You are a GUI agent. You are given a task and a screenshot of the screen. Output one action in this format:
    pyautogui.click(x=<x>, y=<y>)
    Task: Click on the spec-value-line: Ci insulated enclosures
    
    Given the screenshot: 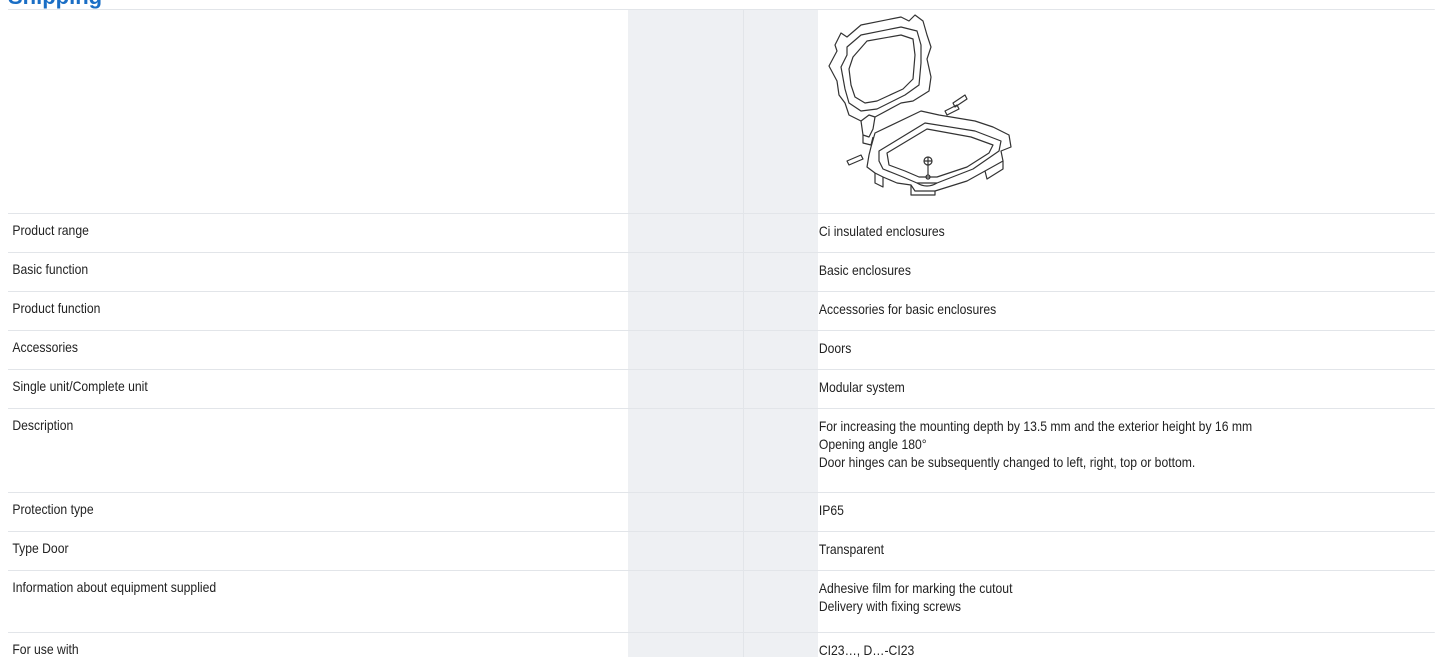 What is the action you would take?
    pyautogui.click(x=881, y=231)
    